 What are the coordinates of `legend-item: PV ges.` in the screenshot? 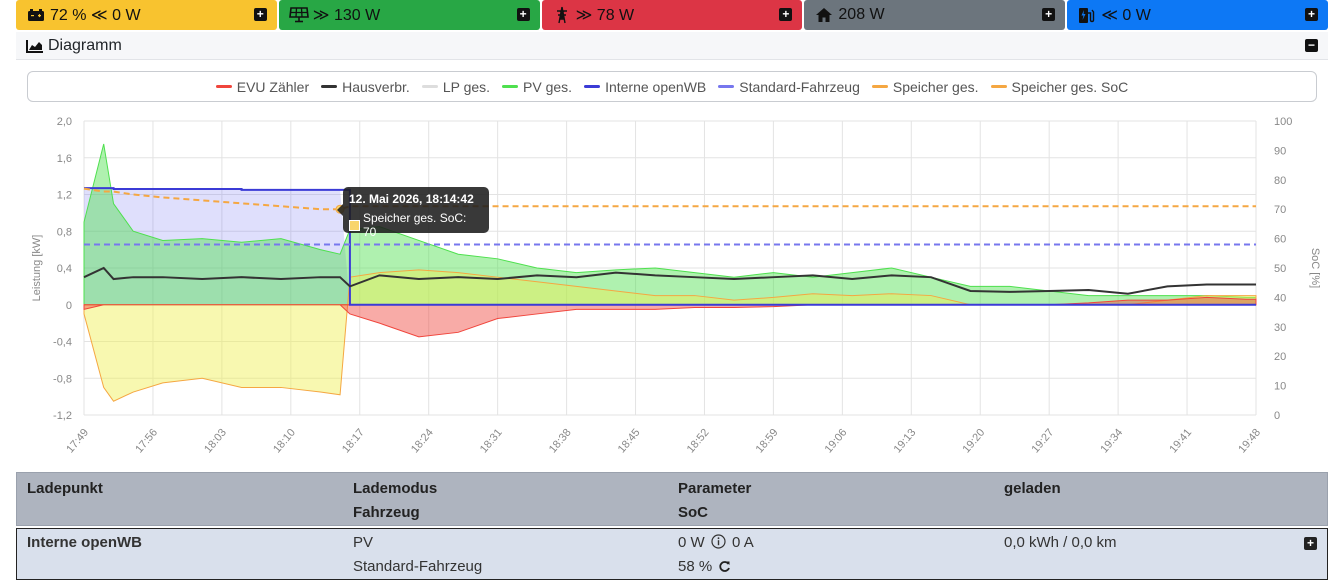 It's located at (537, 87).